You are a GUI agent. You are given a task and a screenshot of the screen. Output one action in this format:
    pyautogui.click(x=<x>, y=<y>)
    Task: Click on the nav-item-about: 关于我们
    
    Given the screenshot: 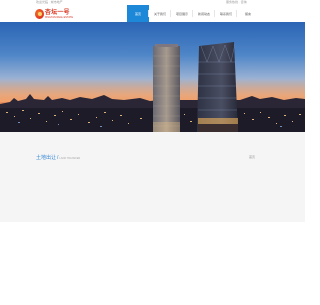 What is the action you would take?
    pyautogui.click(x=160, y=13)
    